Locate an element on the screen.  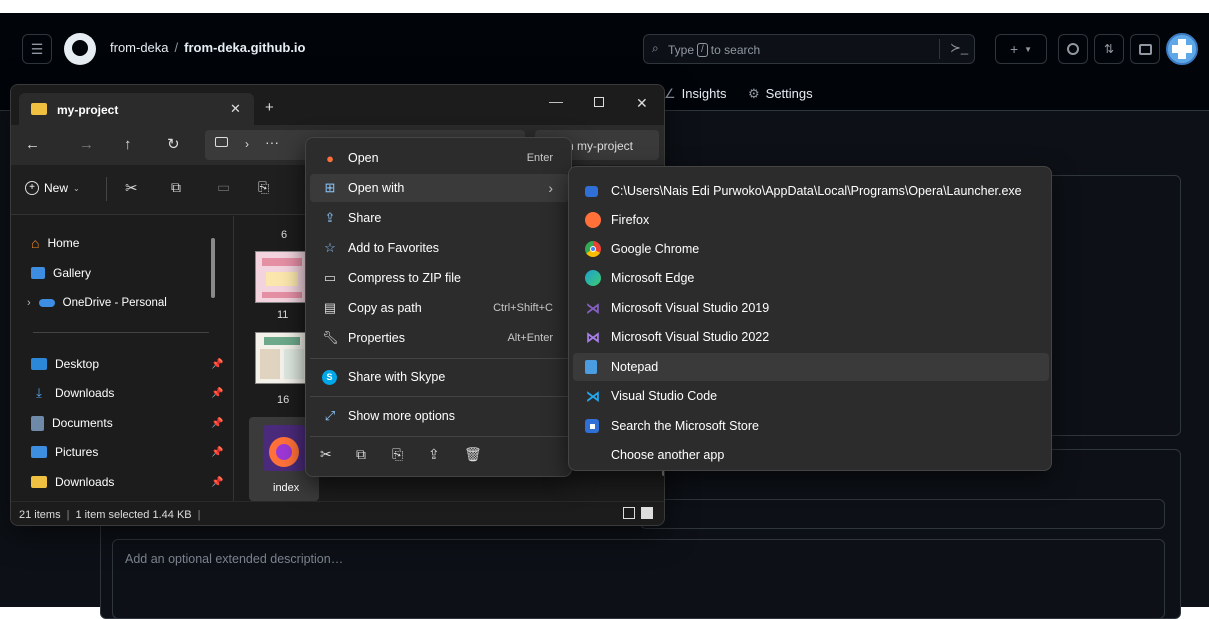
menu-item-compress-zip: ▭ Compress to ZIP file is located at coordinates (439, 278).